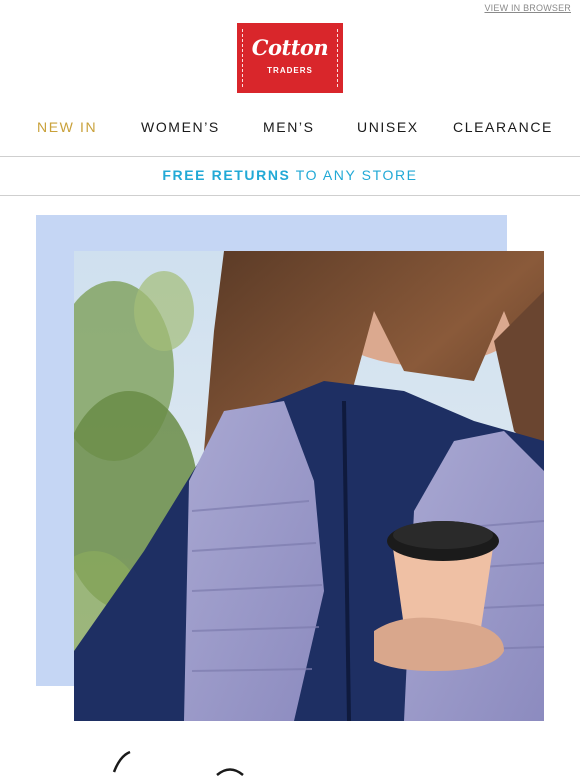 The image size is (580, 776). I want to click on free-returns-banner: FREE RETURNS TO ANY STORE, so click(290, 175).